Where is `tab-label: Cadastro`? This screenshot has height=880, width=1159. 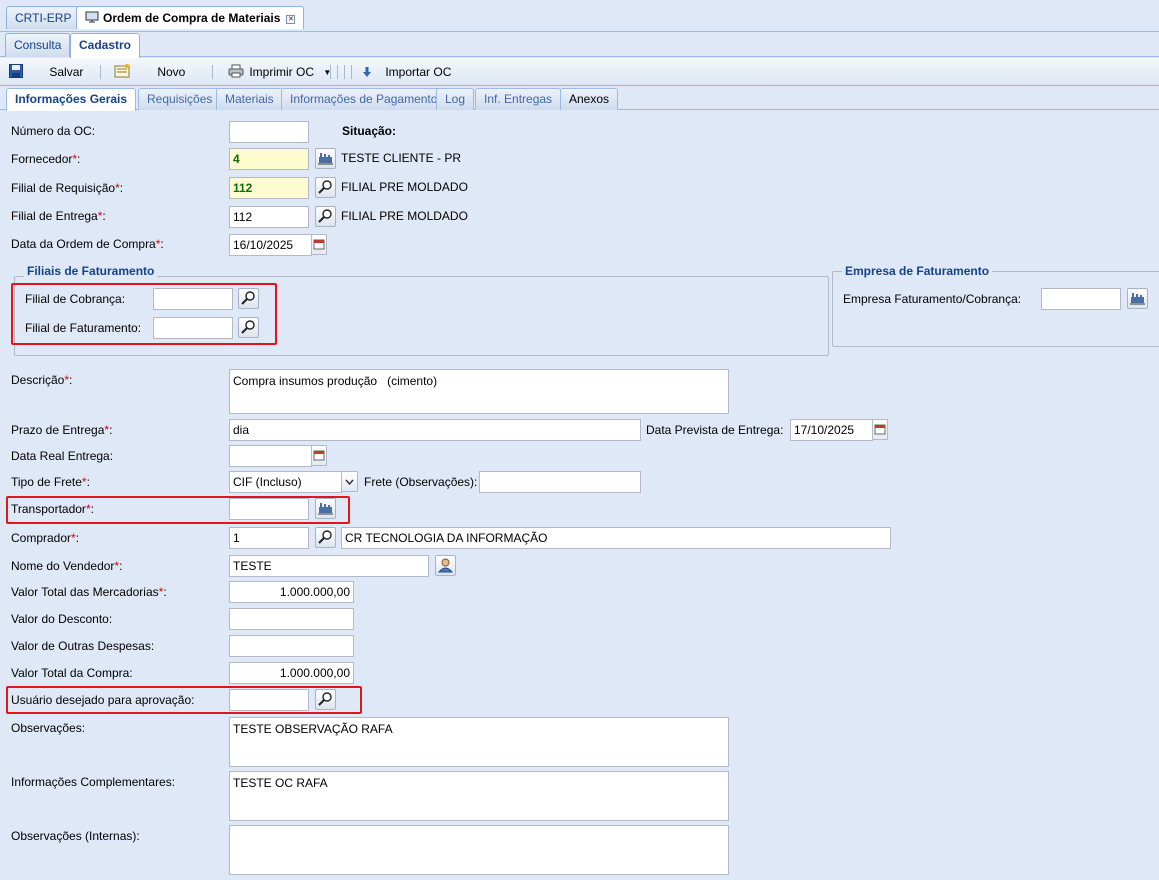 tab-label: Cadastro is located at coordinates (105, 45).